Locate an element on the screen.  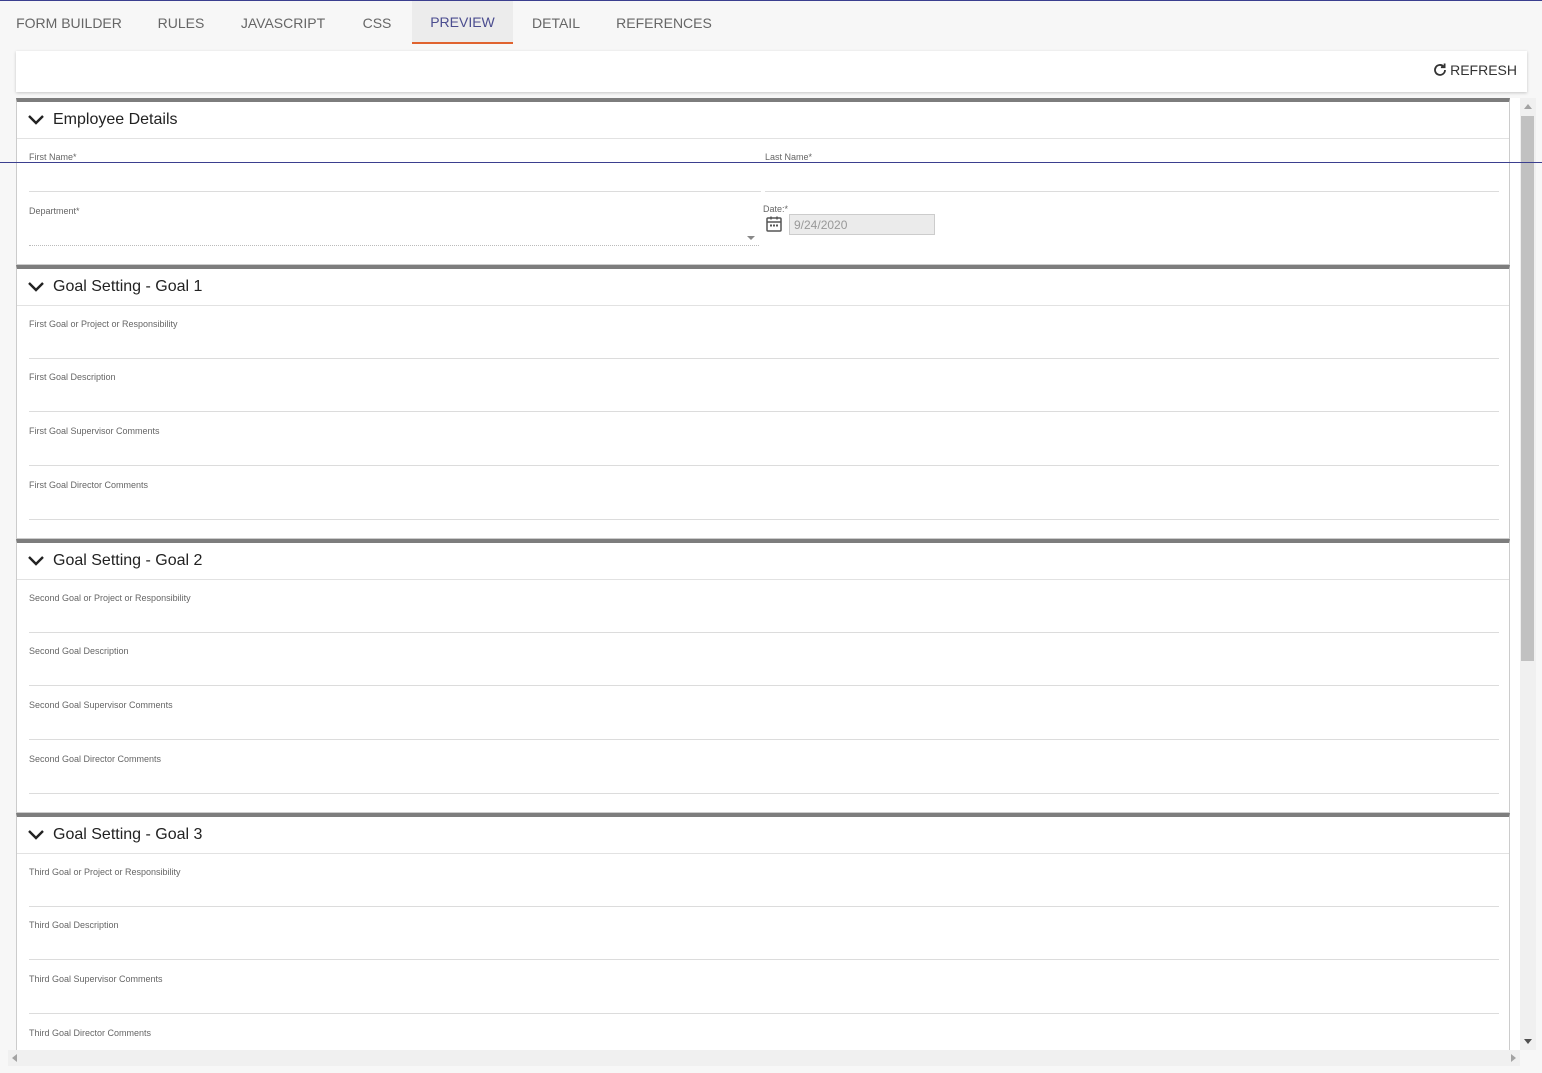
tab-css: CSS is located at coordinates (377, 22).